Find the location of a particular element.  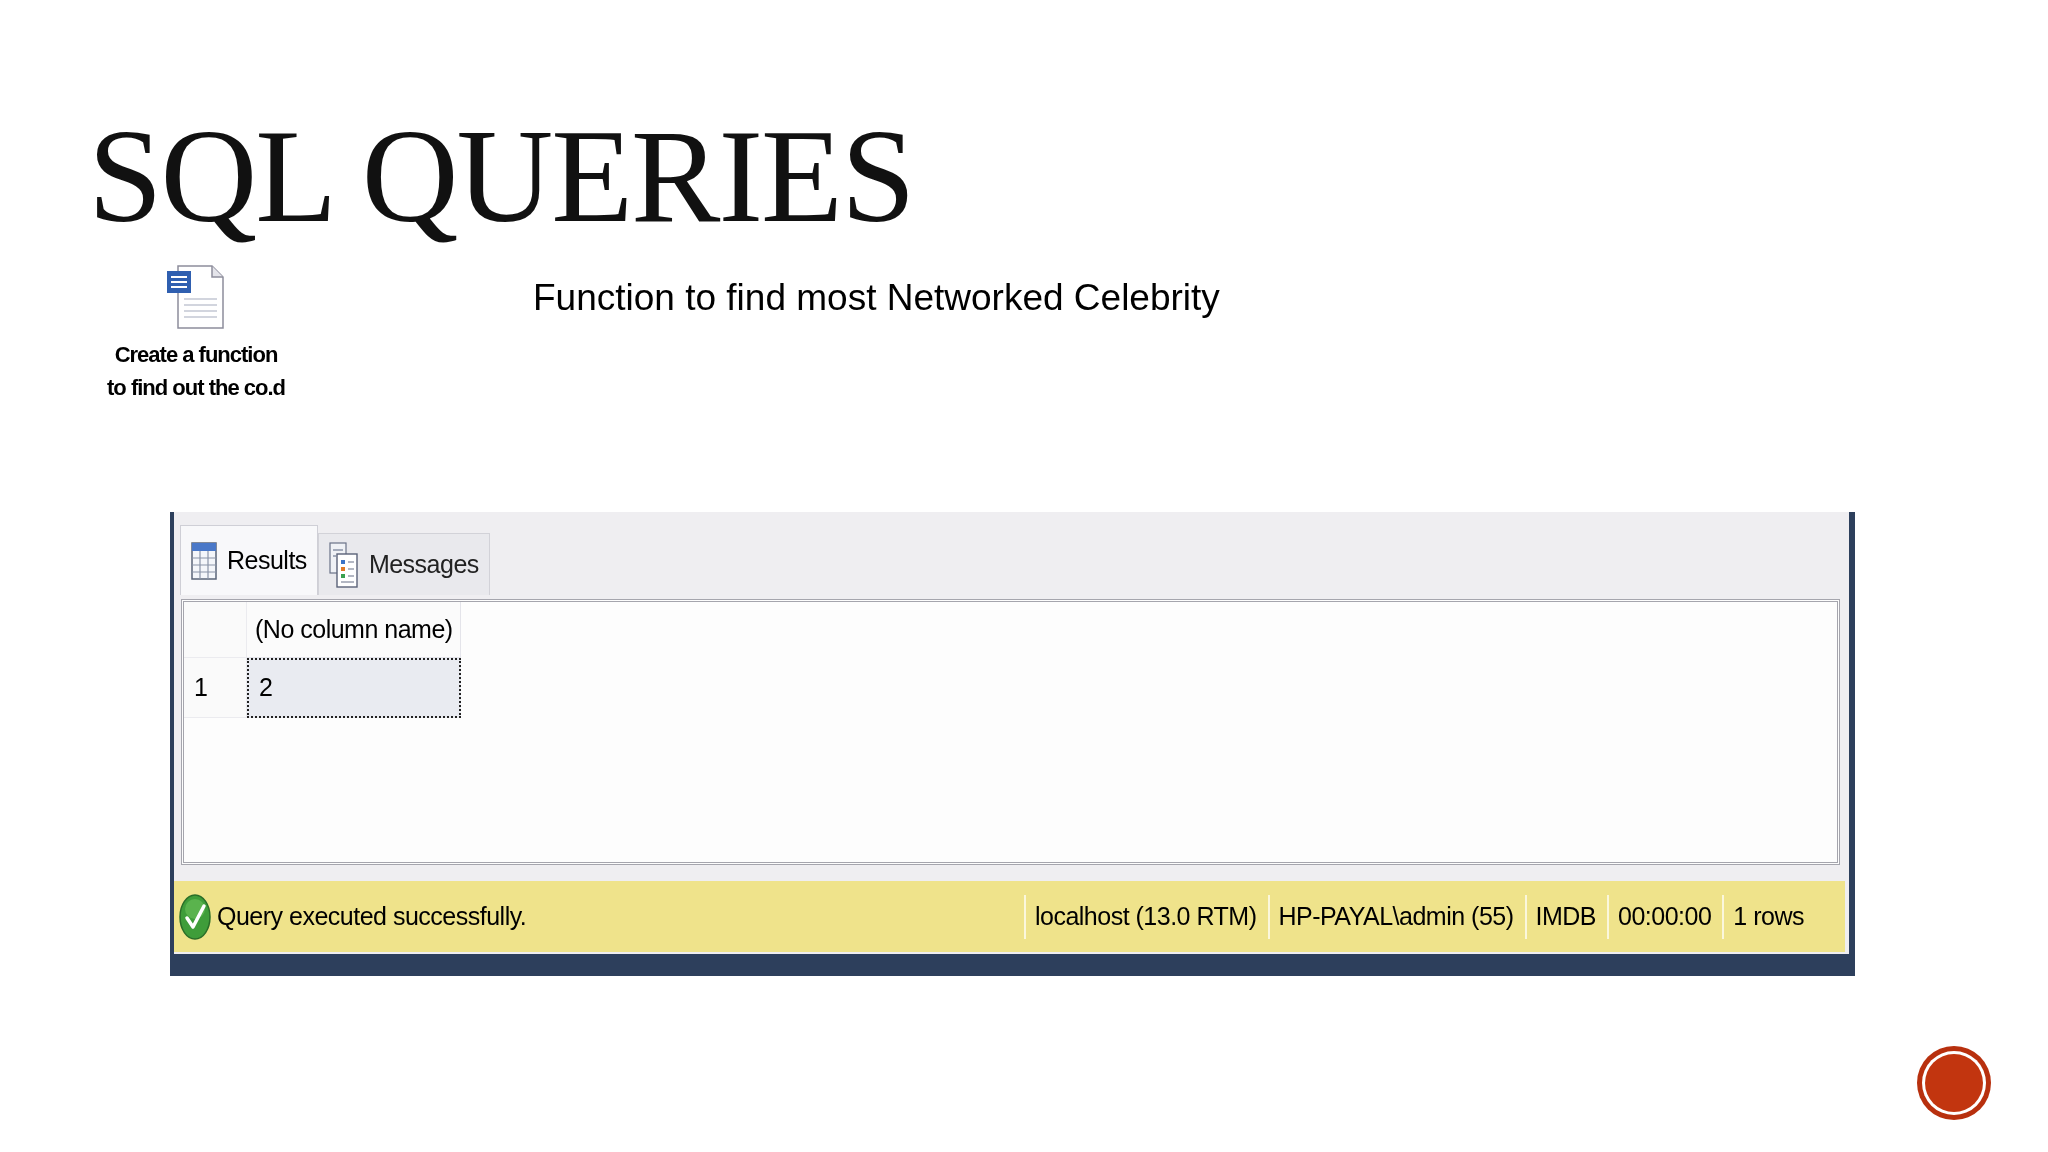

status-field: localhost (13.0 RTM) is located at coordinates (1145, 916).